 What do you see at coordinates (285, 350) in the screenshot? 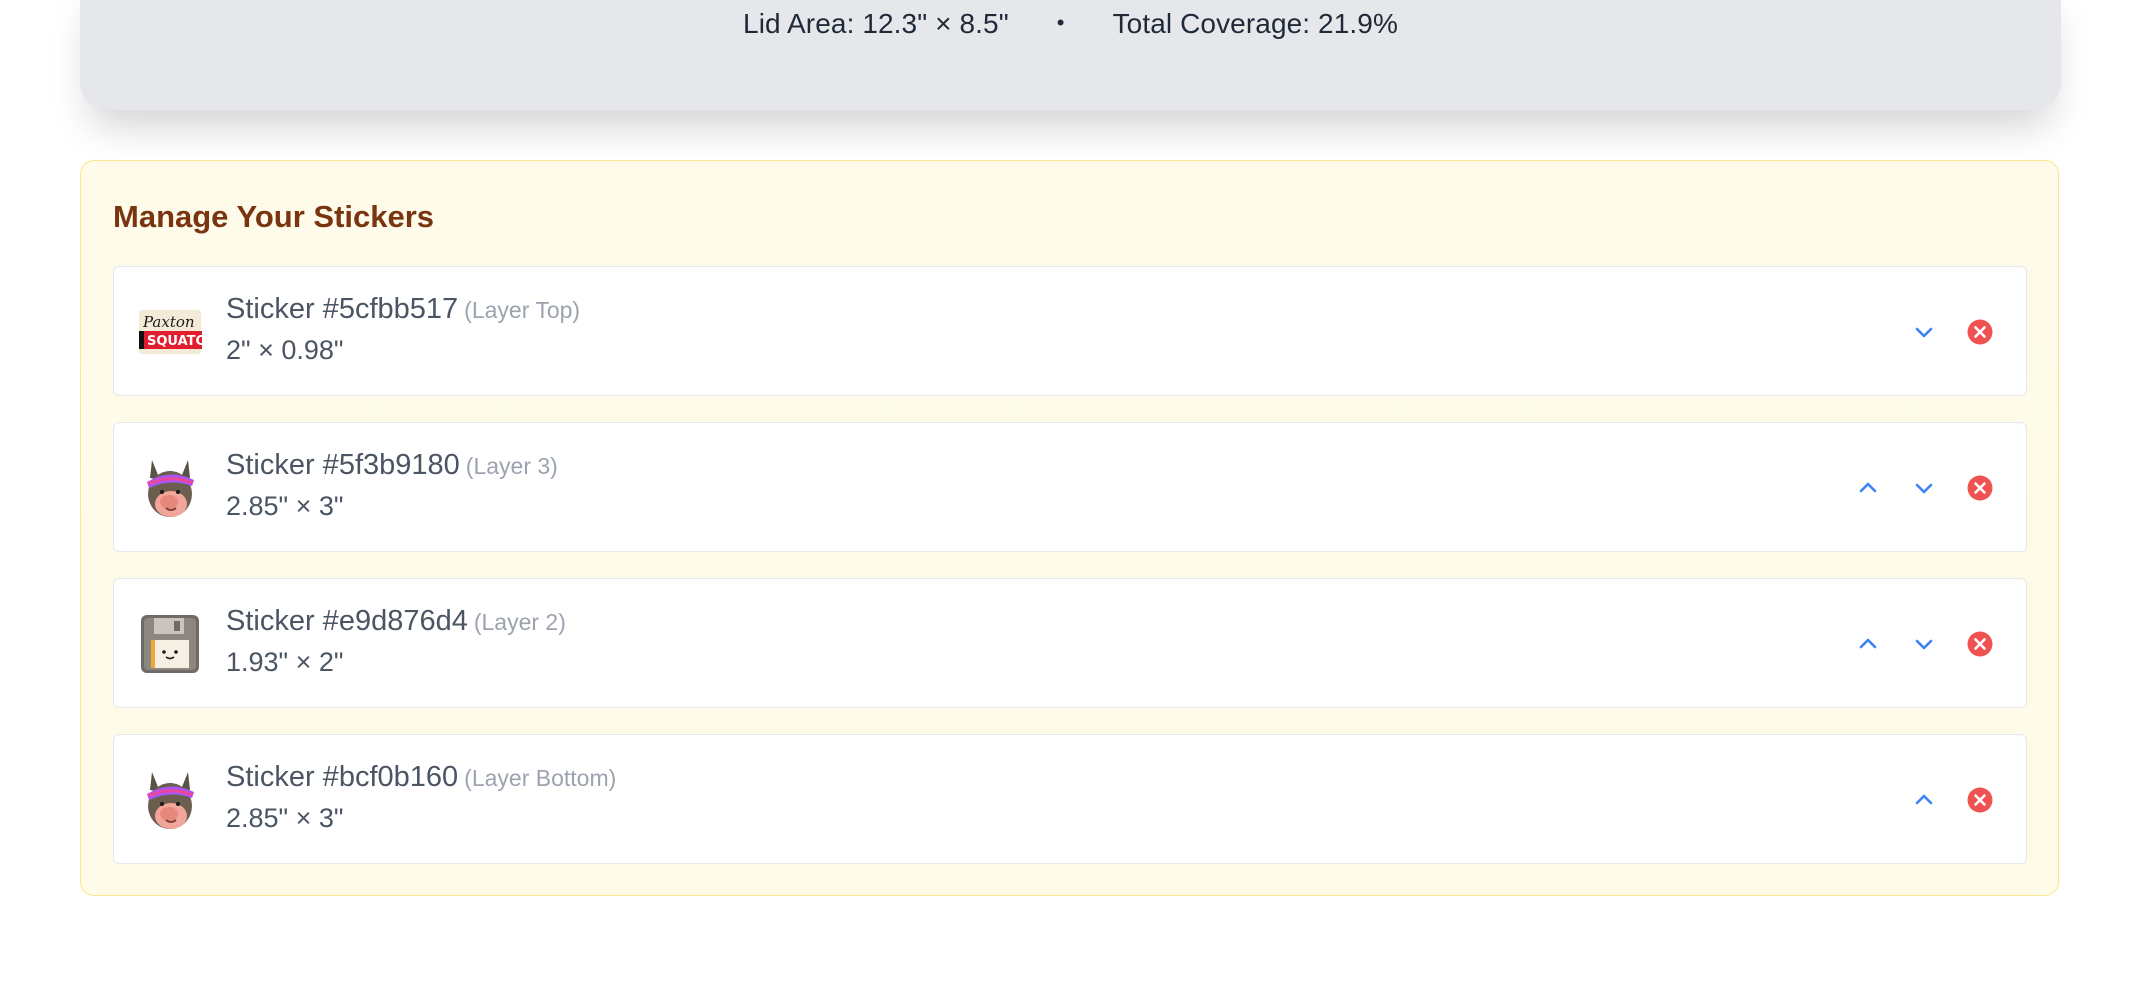
I see `sticker-dimensions: 2" × 0.98"` at bounding box center [285, 350].